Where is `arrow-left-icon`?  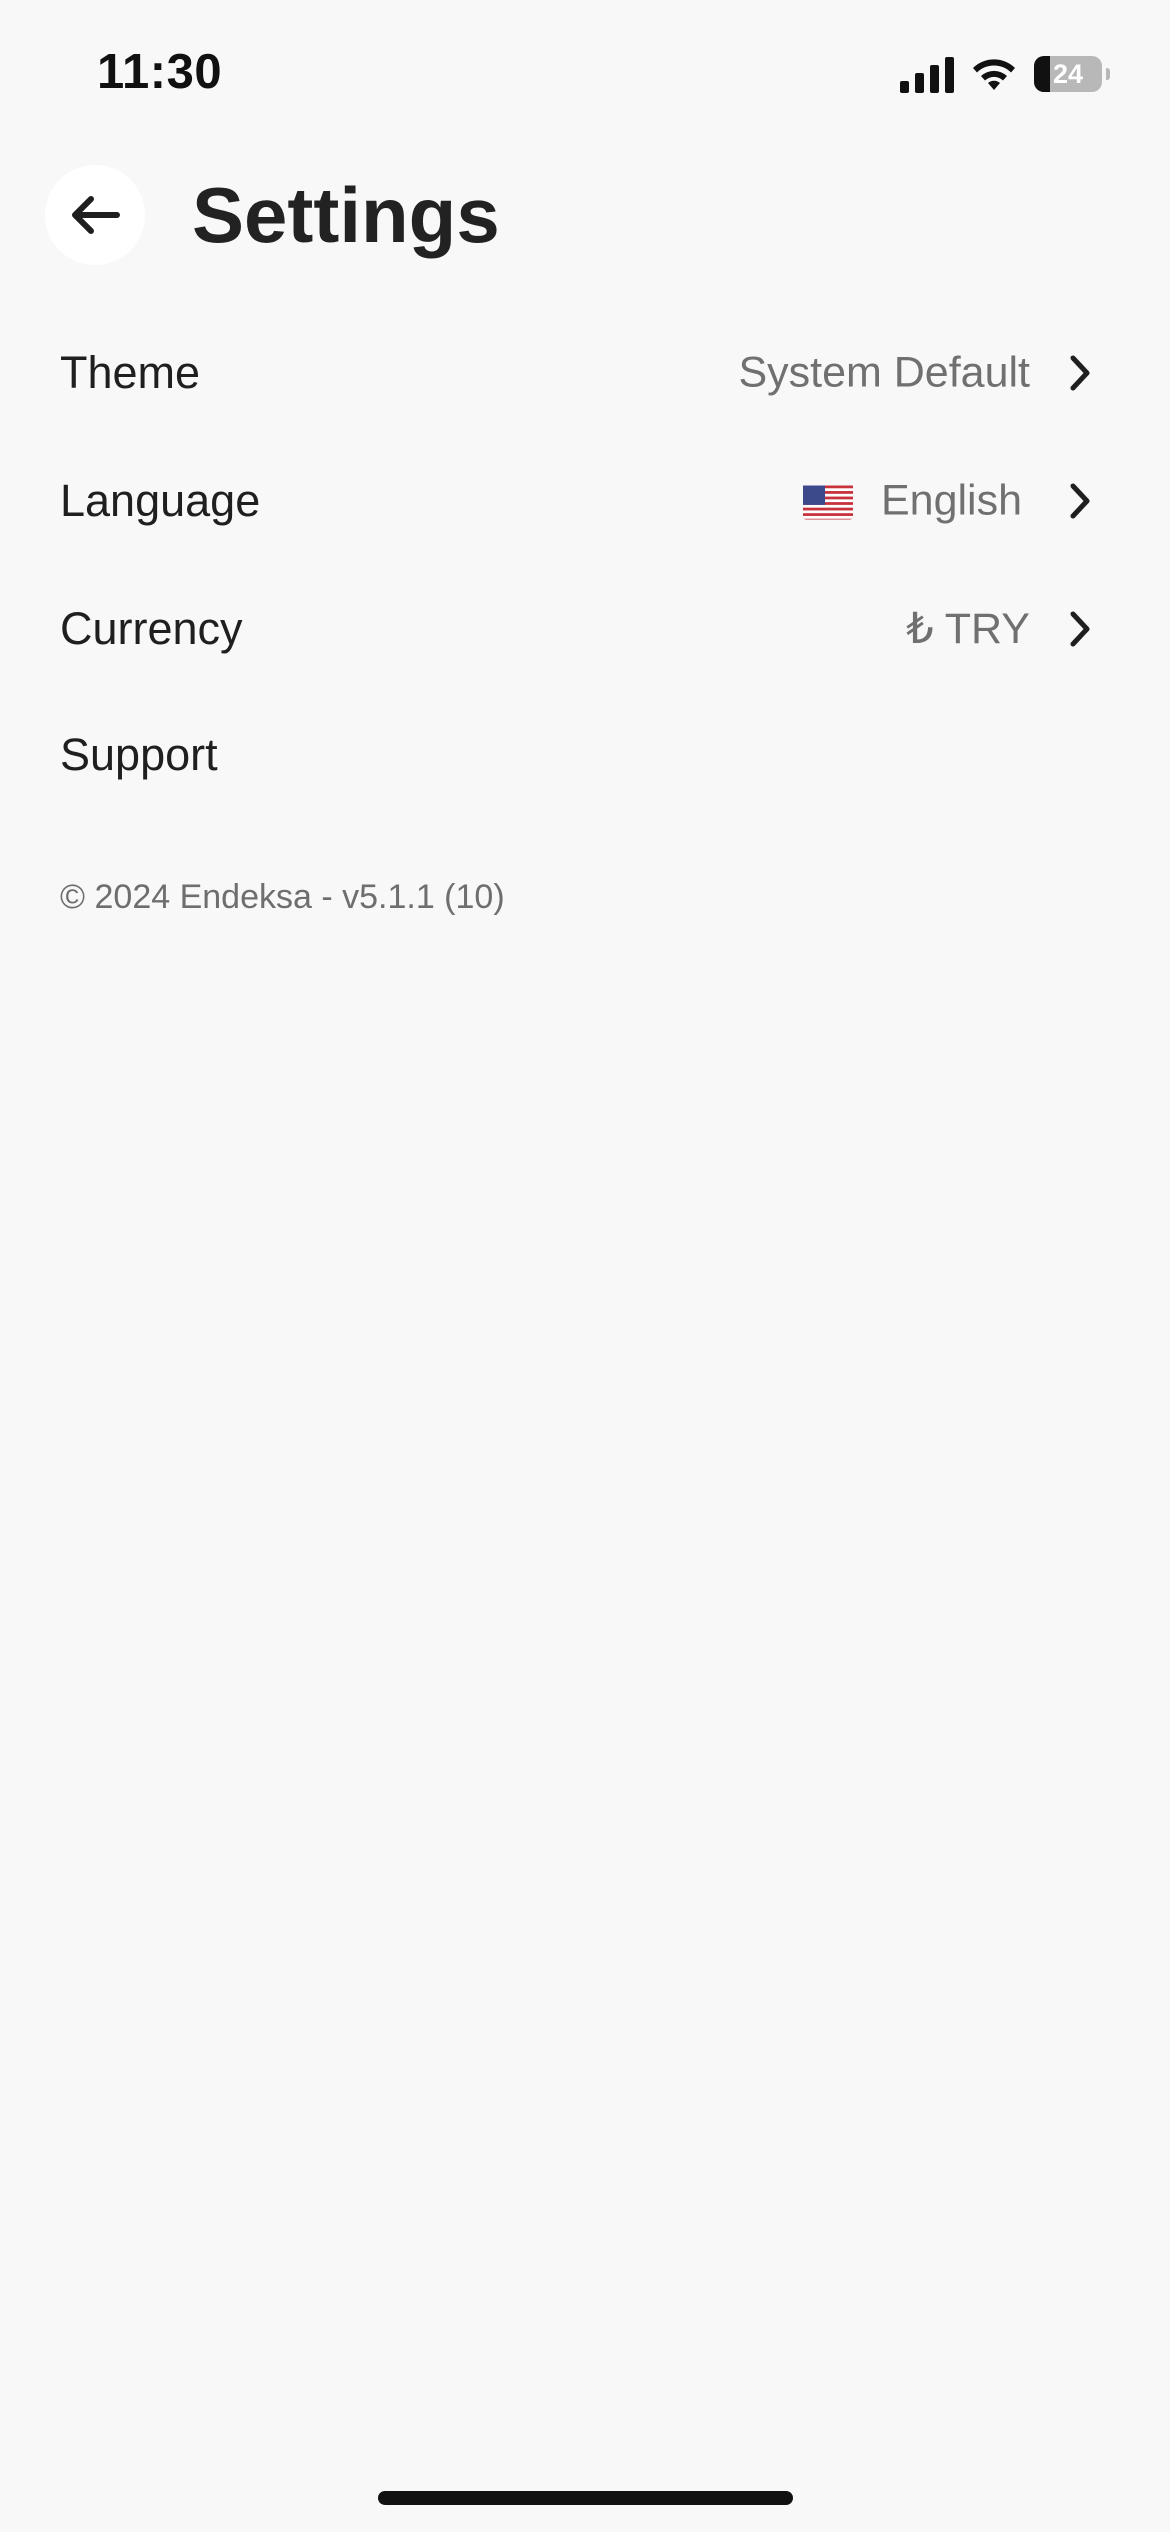 arrow-left-icon is located at coordinates (96, 215).